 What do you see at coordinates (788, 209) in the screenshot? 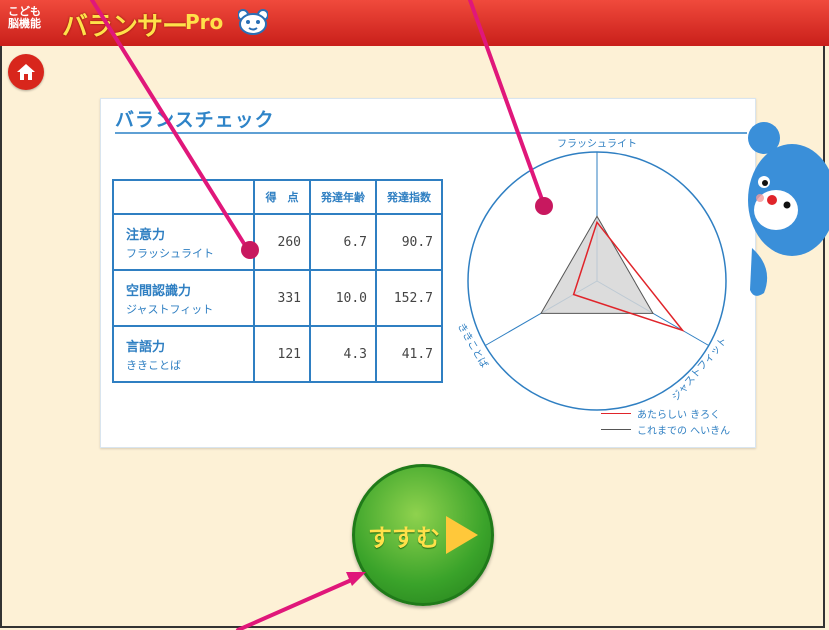
I see `bear-mascot-icon` at bounding box center [788, 209].